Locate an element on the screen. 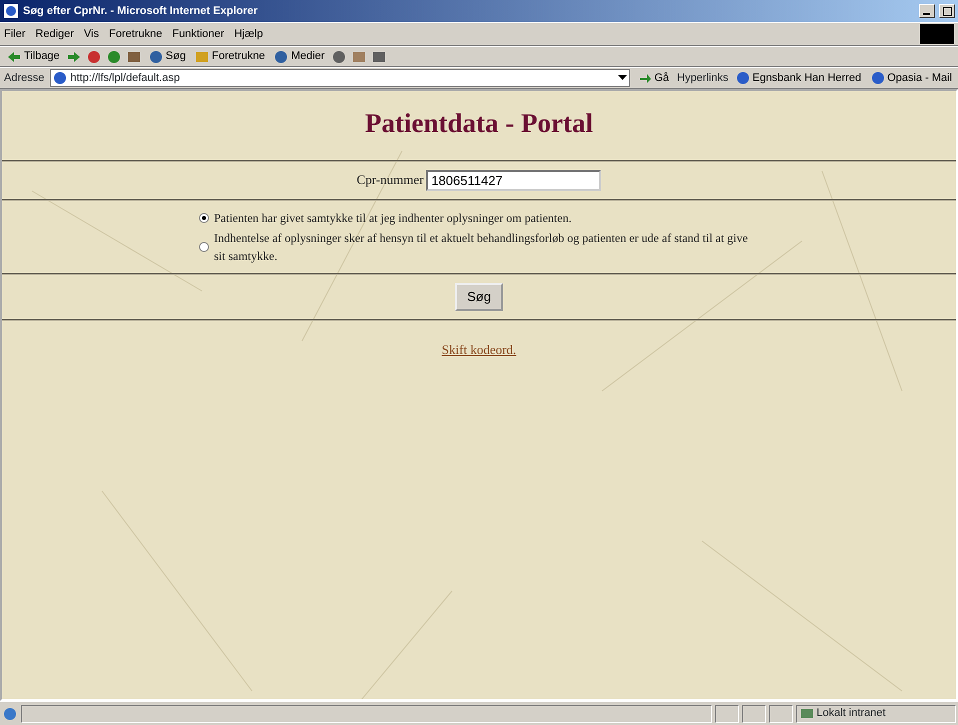 The width and height of the screenshot is (958, 725). zone-label: Lokalt intranet is located at coordinates (851, 714).